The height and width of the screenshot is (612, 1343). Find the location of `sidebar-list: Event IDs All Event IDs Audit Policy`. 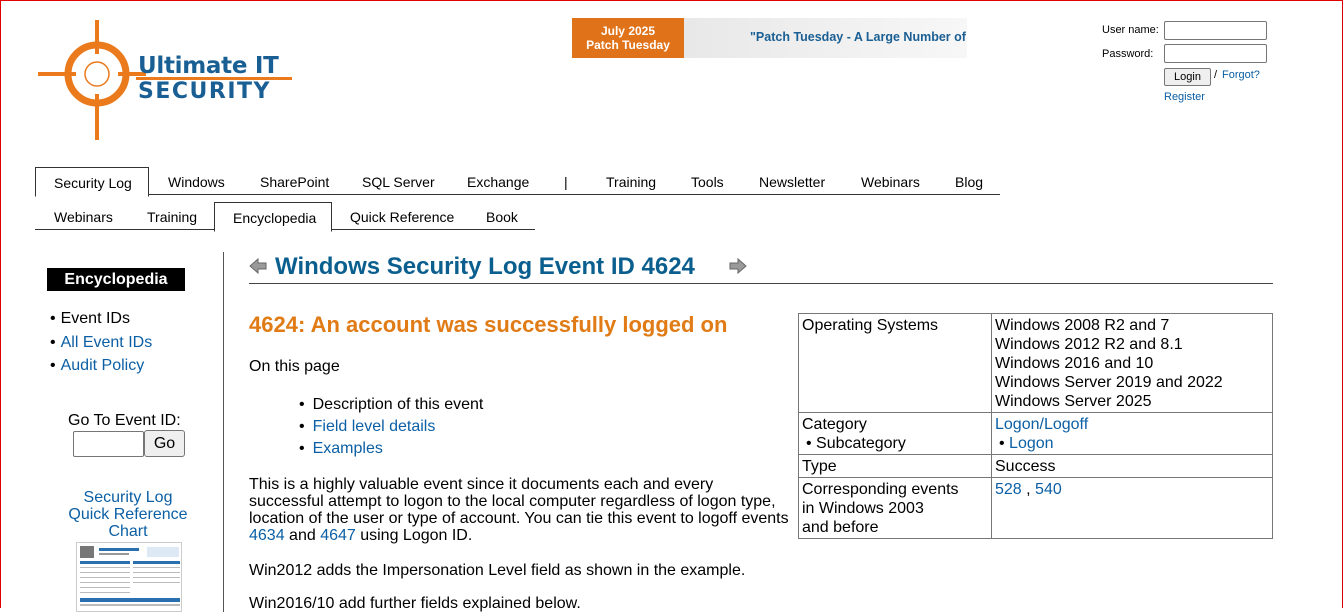

sidebar-list: Event IDs All Event IDs Audit Policy is located at coordinates (101, 342).